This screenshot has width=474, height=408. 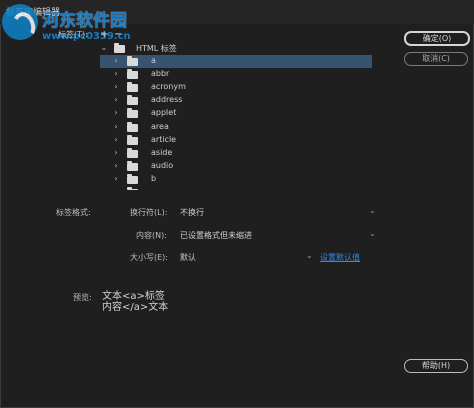 I want to click on tree-item-label: address, so click(x=167, y=100).